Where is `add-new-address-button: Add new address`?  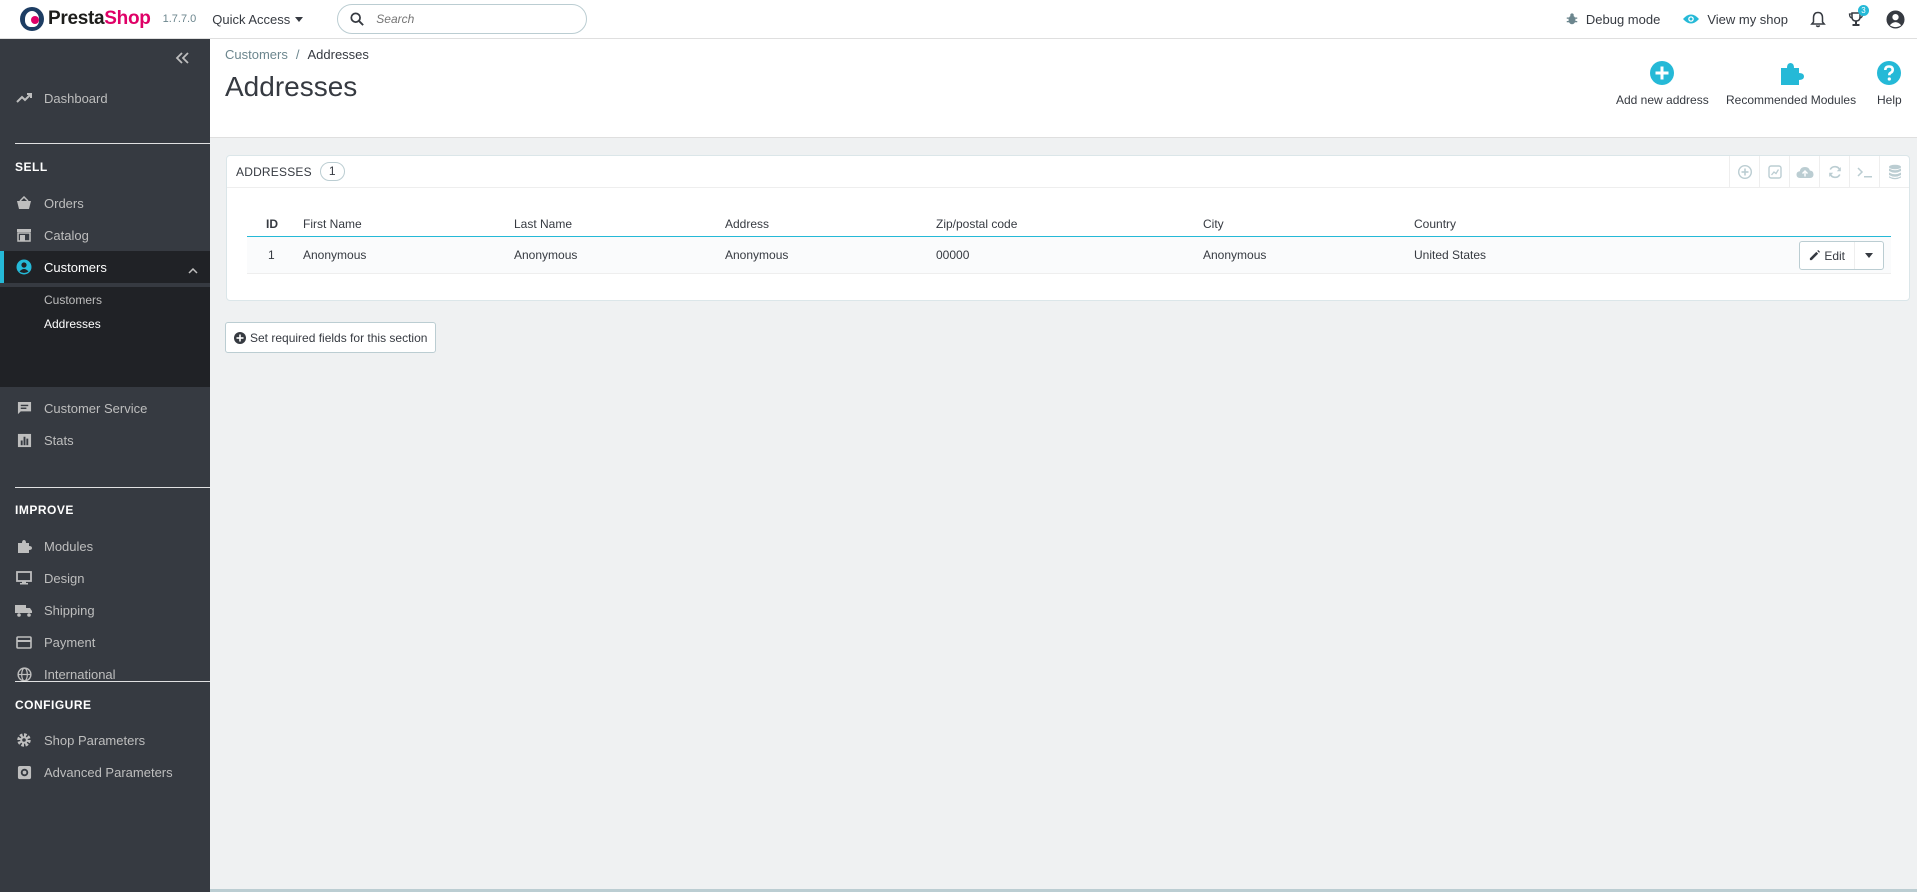 add-new-address-button: Add new address is located at coordinates (1662, 84).